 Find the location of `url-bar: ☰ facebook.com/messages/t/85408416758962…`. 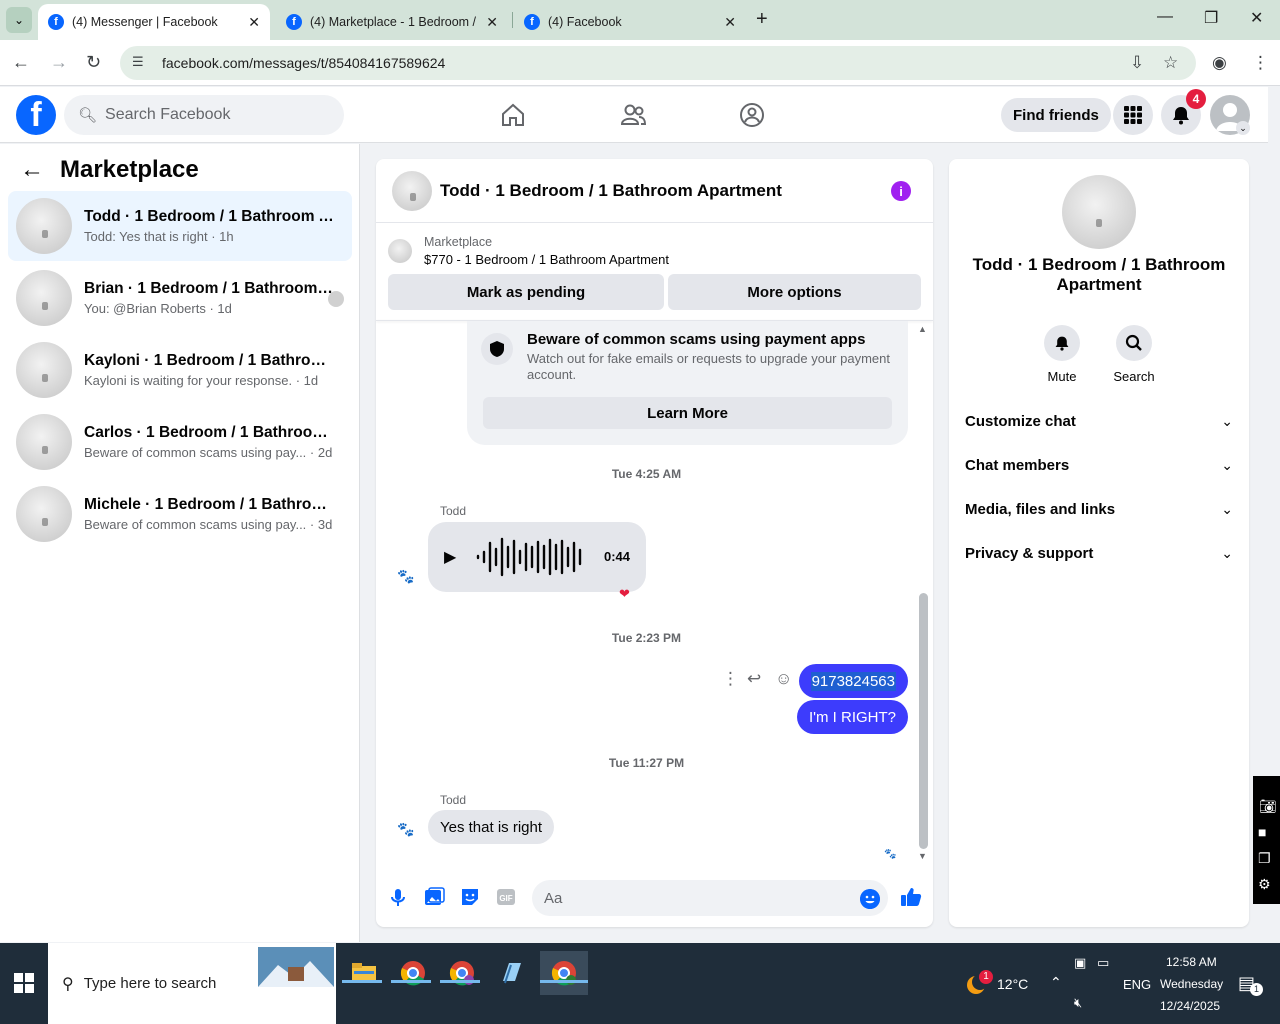

url-bar: ☰ facebook.com/messages/t/85408416758962… is located at coordinates (658, 63).